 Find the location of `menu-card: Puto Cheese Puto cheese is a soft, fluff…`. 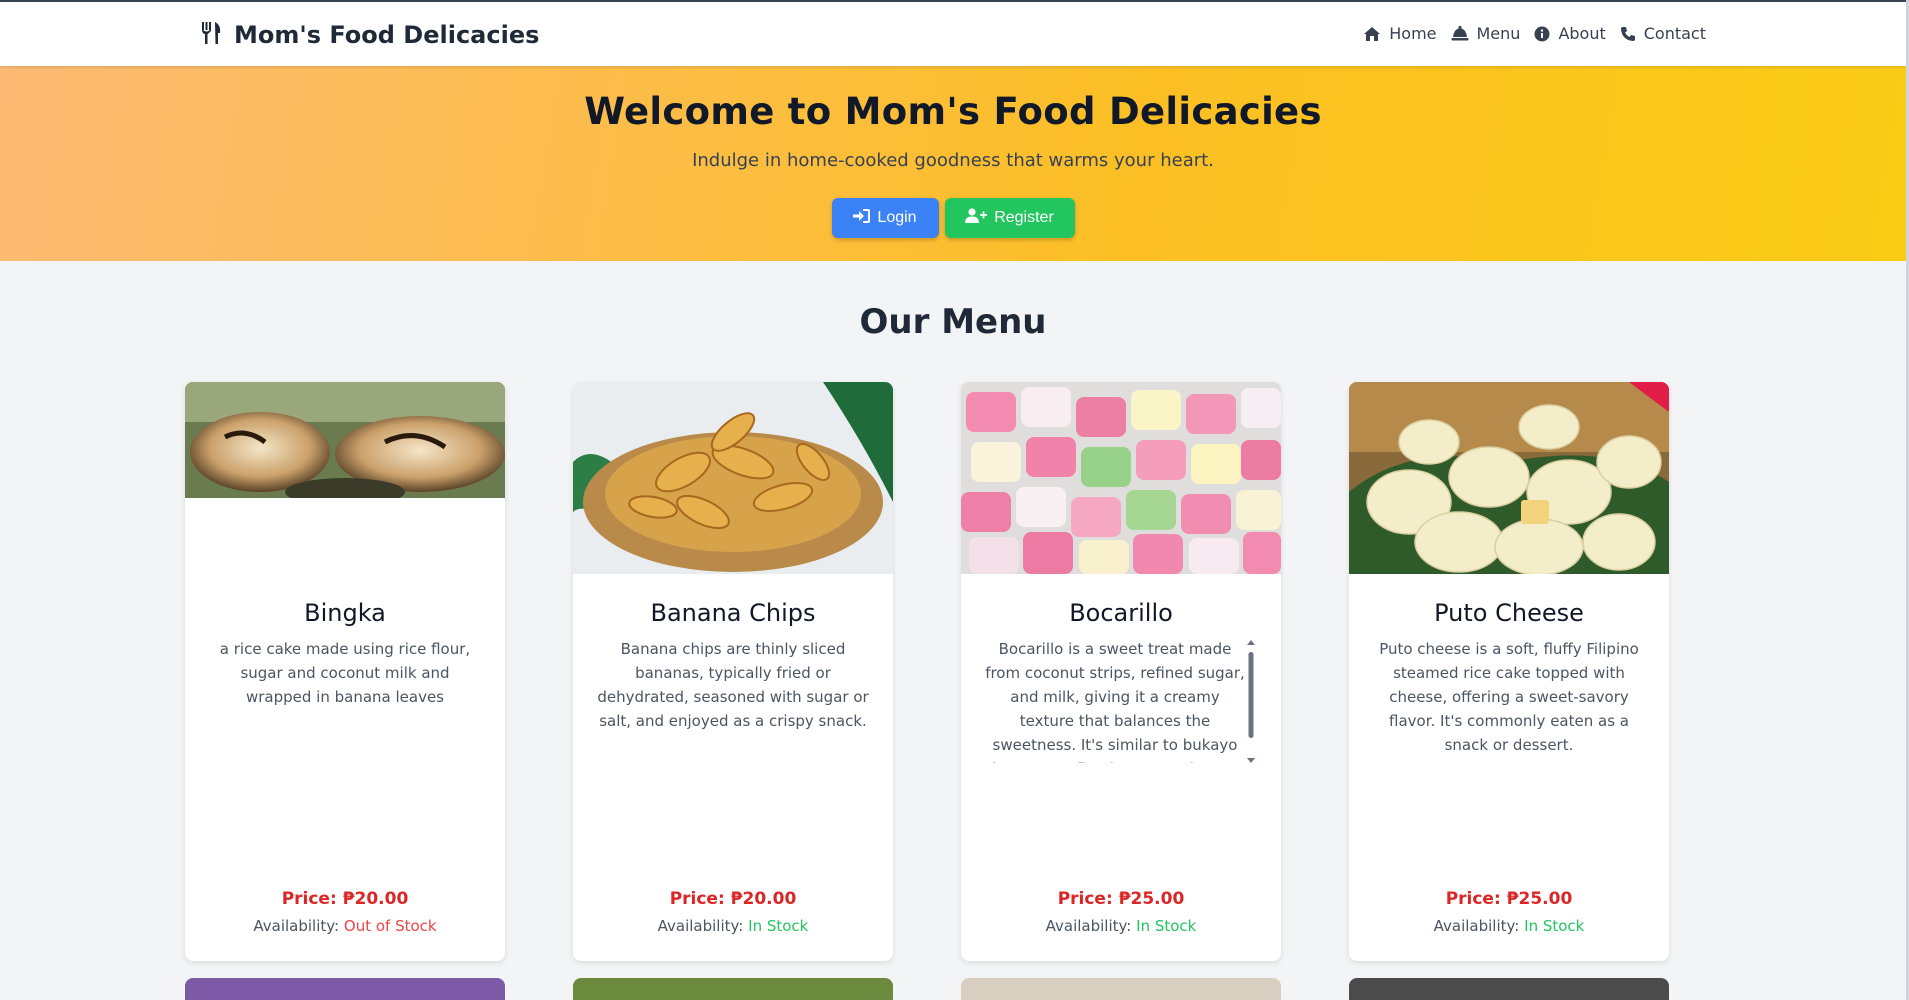

menu-card: Puto Cheese Puto cheese is a soft, fluff… is located at coordinates (1509, 671).